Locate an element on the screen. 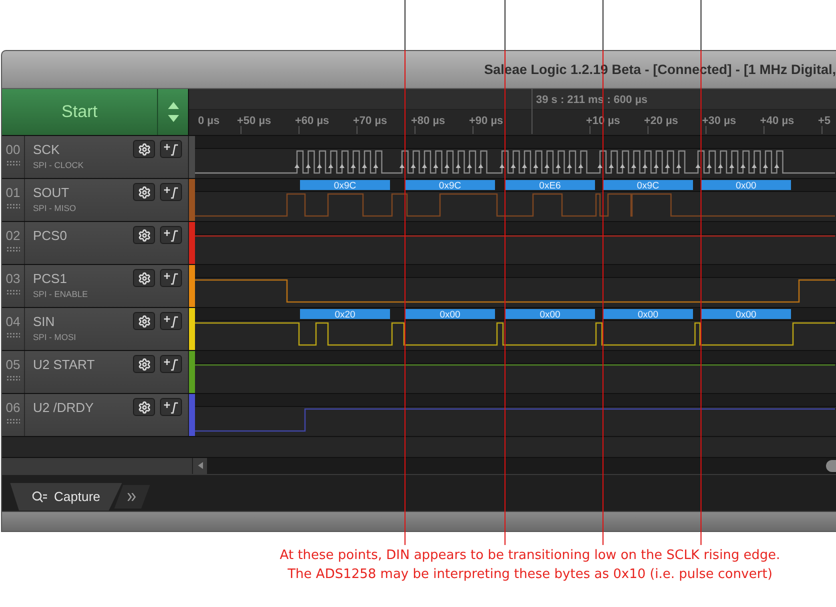 This screenshot has height=607, width=836. channel-name: SOUT is located at coordinates (83, 192).